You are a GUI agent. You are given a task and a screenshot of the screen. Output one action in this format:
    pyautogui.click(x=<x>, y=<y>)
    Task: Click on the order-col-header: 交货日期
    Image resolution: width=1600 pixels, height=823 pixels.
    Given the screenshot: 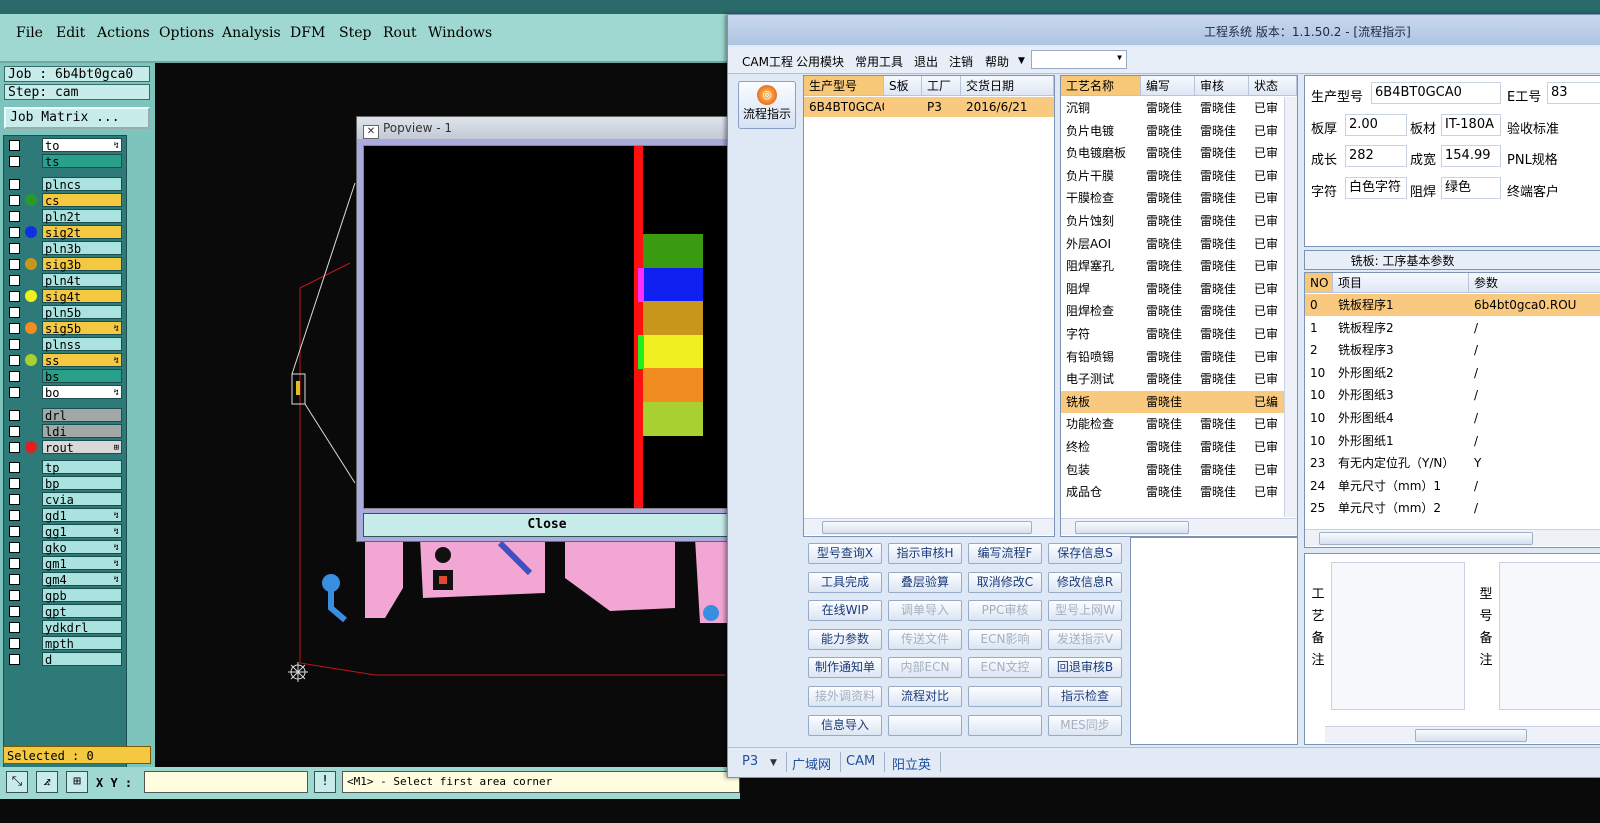 What is the action you would take?
    pyautogui.click(x=1007, y=86)
    